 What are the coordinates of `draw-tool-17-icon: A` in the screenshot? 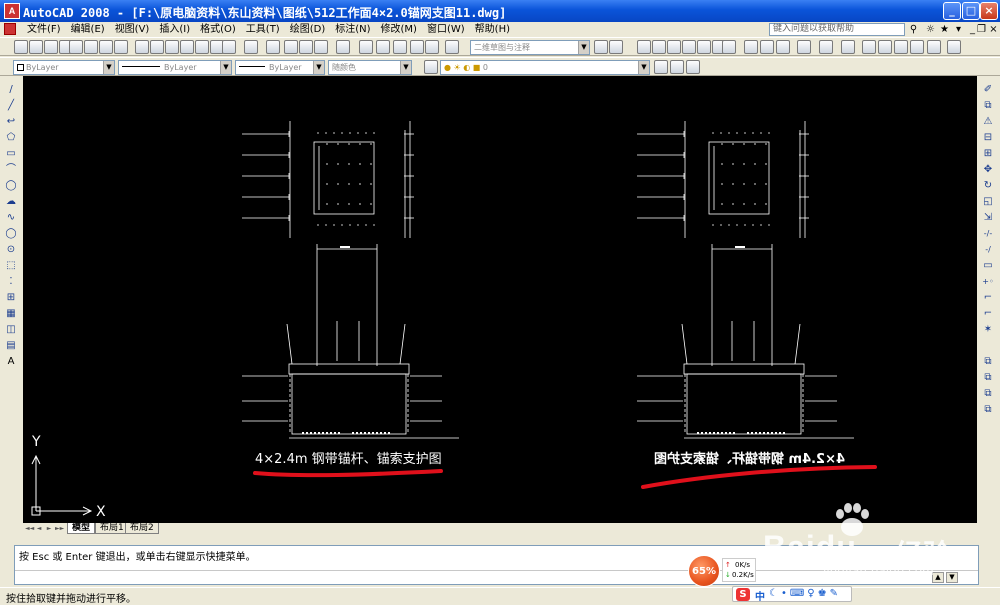 It's located at (11, 362).